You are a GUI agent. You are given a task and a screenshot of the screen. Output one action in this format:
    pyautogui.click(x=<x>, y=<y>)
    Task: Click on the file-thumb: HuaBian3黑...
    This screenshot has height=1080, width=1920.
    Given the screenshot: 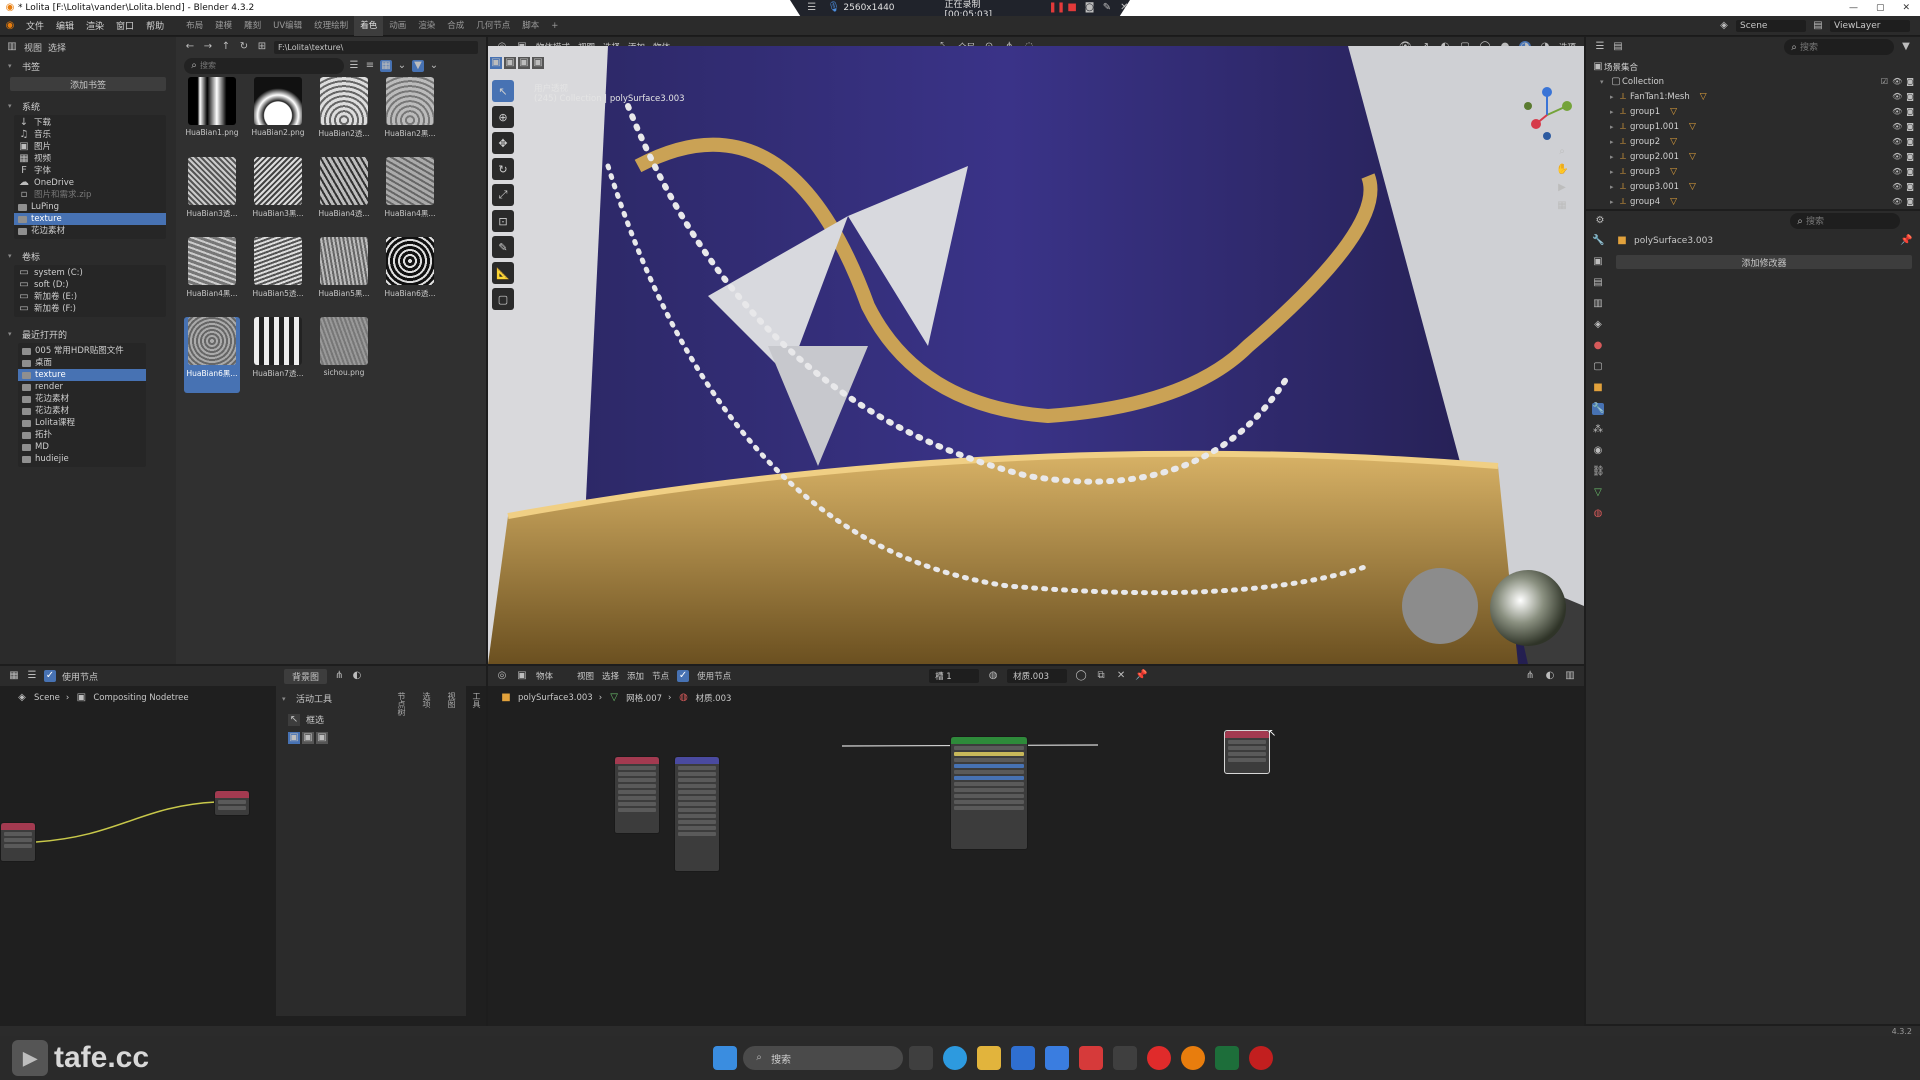 What is the action you would take?
    pyautogui.click(x=278, y=195)
    